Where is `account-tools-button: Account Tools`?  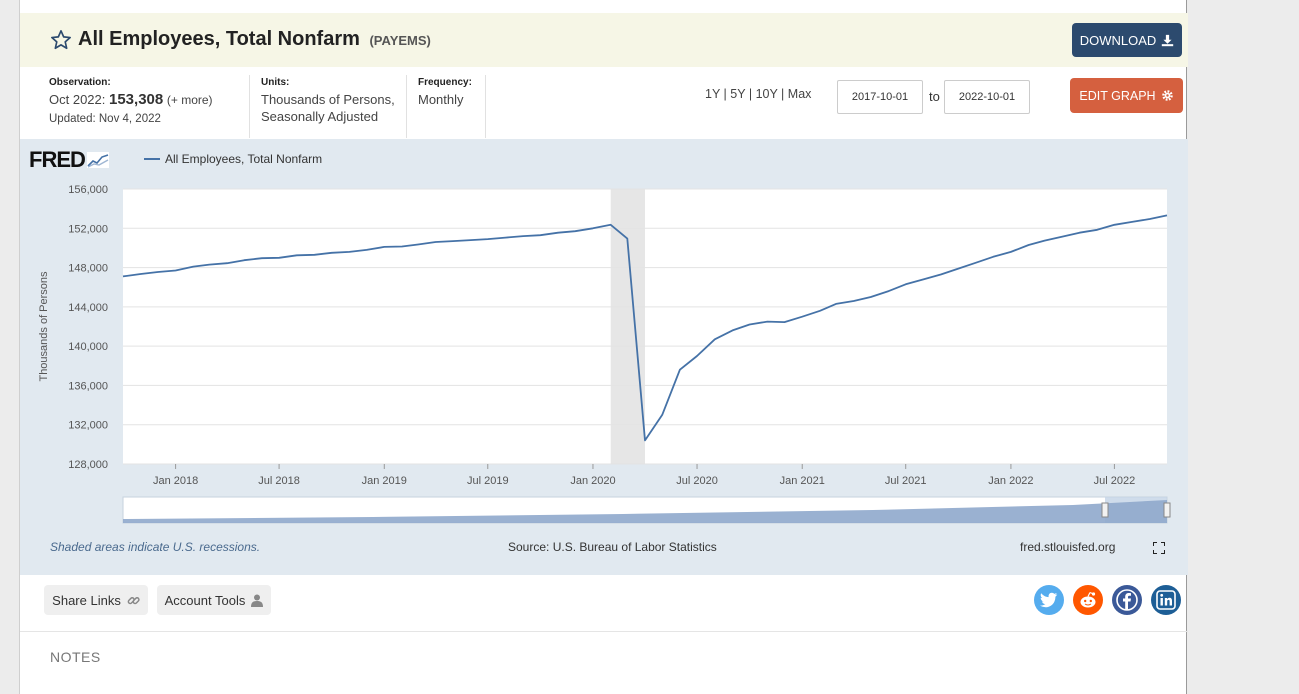
account-tools-button: Account Tools is located at coordinates (214, 600).